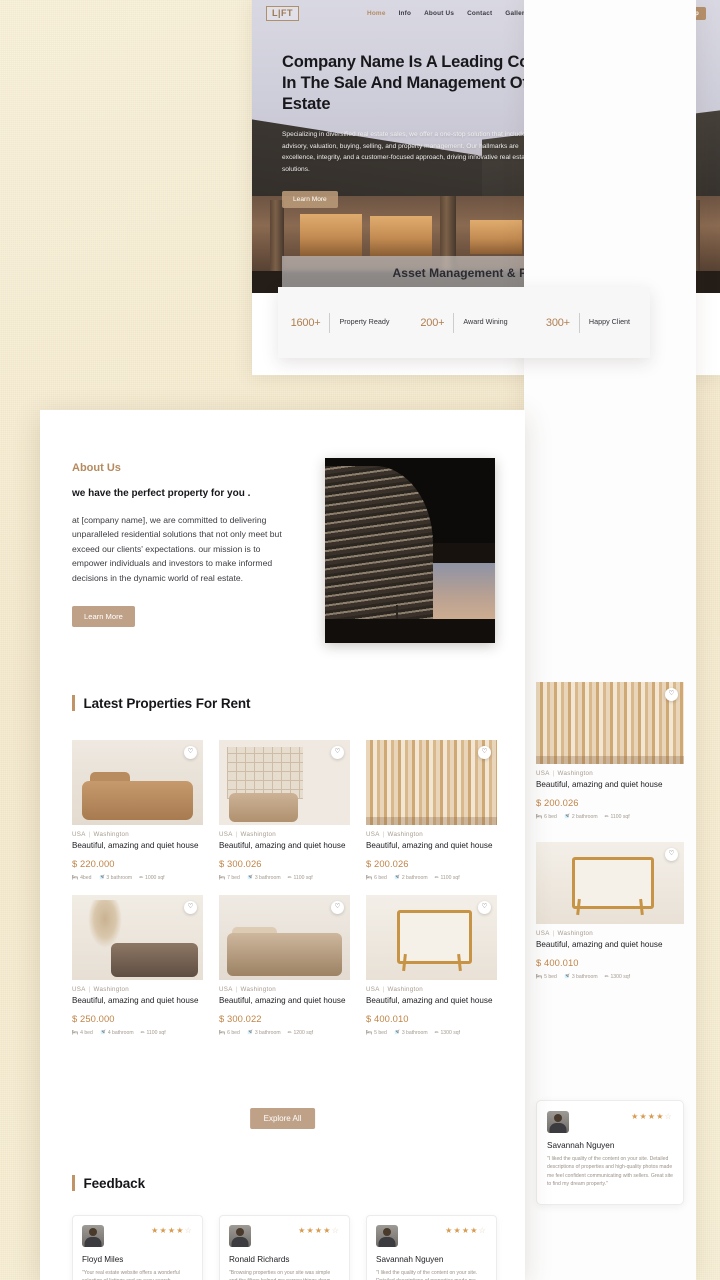 The height and width of the screenshot is (1280, 720). I want to click on area-value: 1300 sqf, so click(620, 976).